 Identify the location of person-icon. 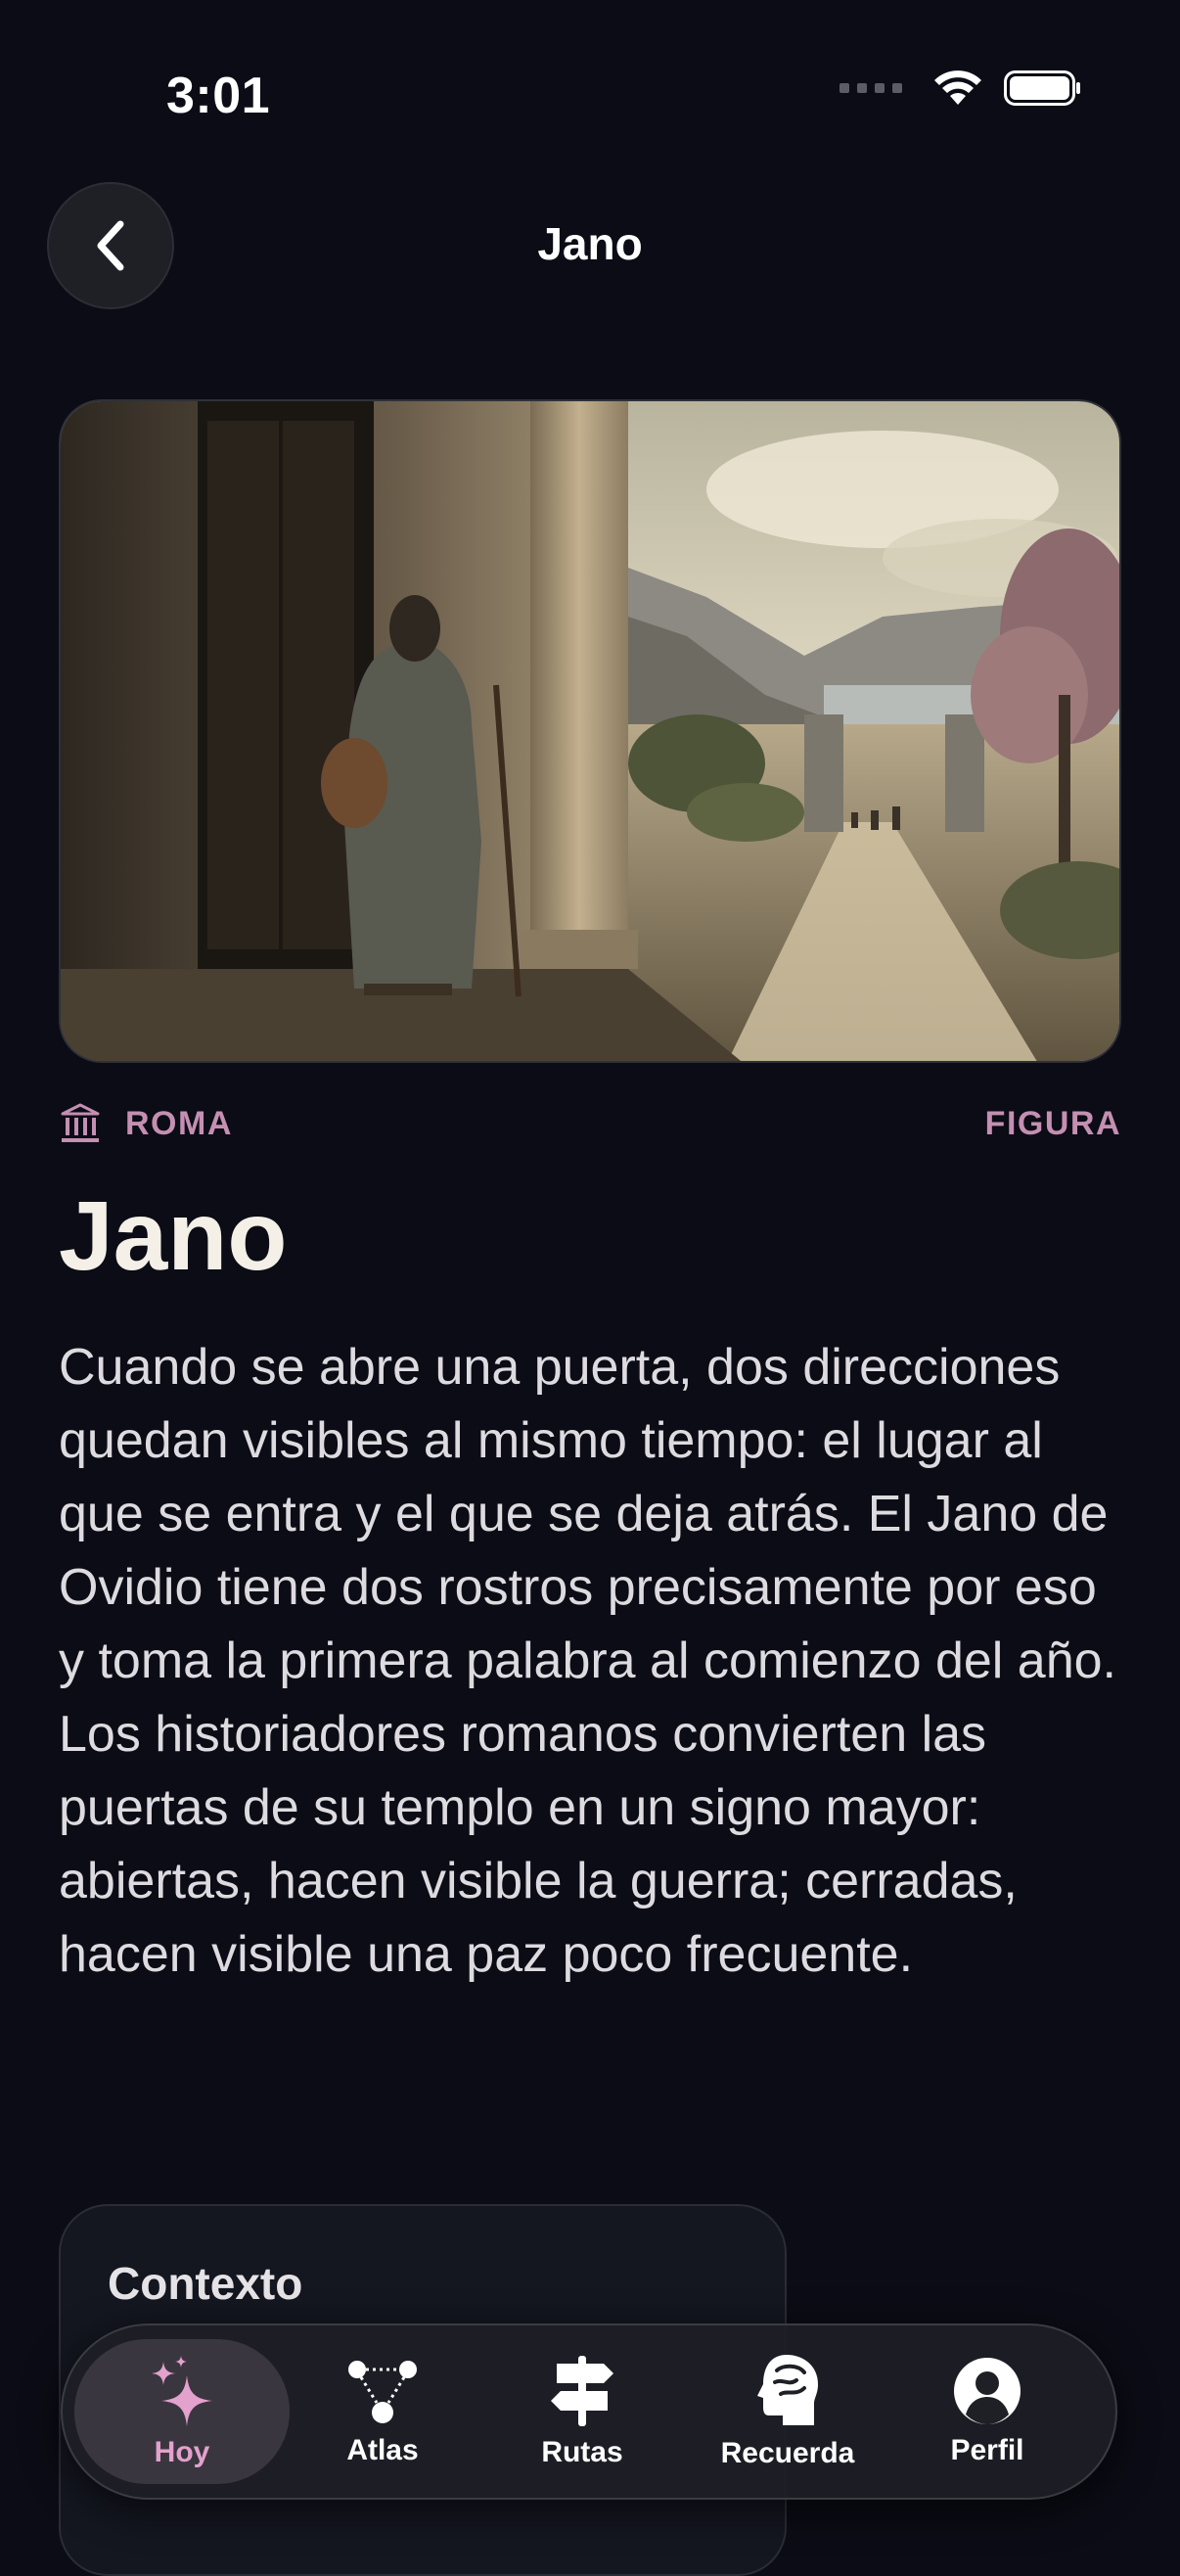
(987, 2391).